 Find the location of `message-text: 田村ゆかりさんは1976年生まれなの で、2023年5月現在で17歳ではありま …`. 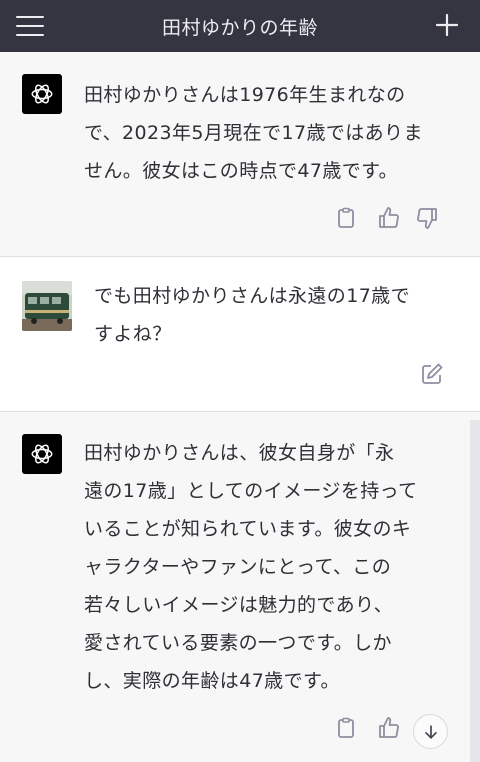

message-text: 田村ゆかりさんは1976年生まれなの で、2023年5月現在で17歳ではありま … is located at coordinates (253, 133).